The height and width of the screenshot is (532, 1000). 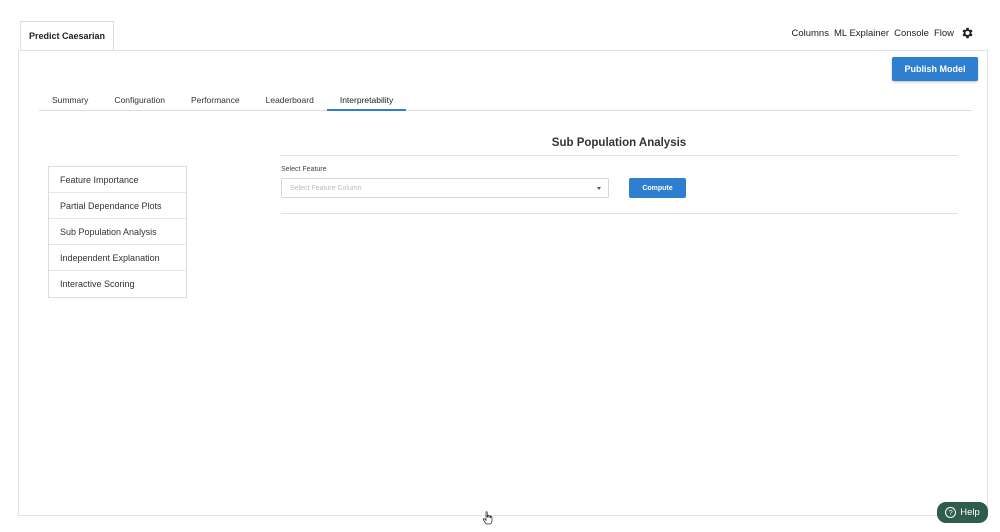 I want to click on top-links: Columns ML Explainer Console Flow, so click(x=880, y=33).